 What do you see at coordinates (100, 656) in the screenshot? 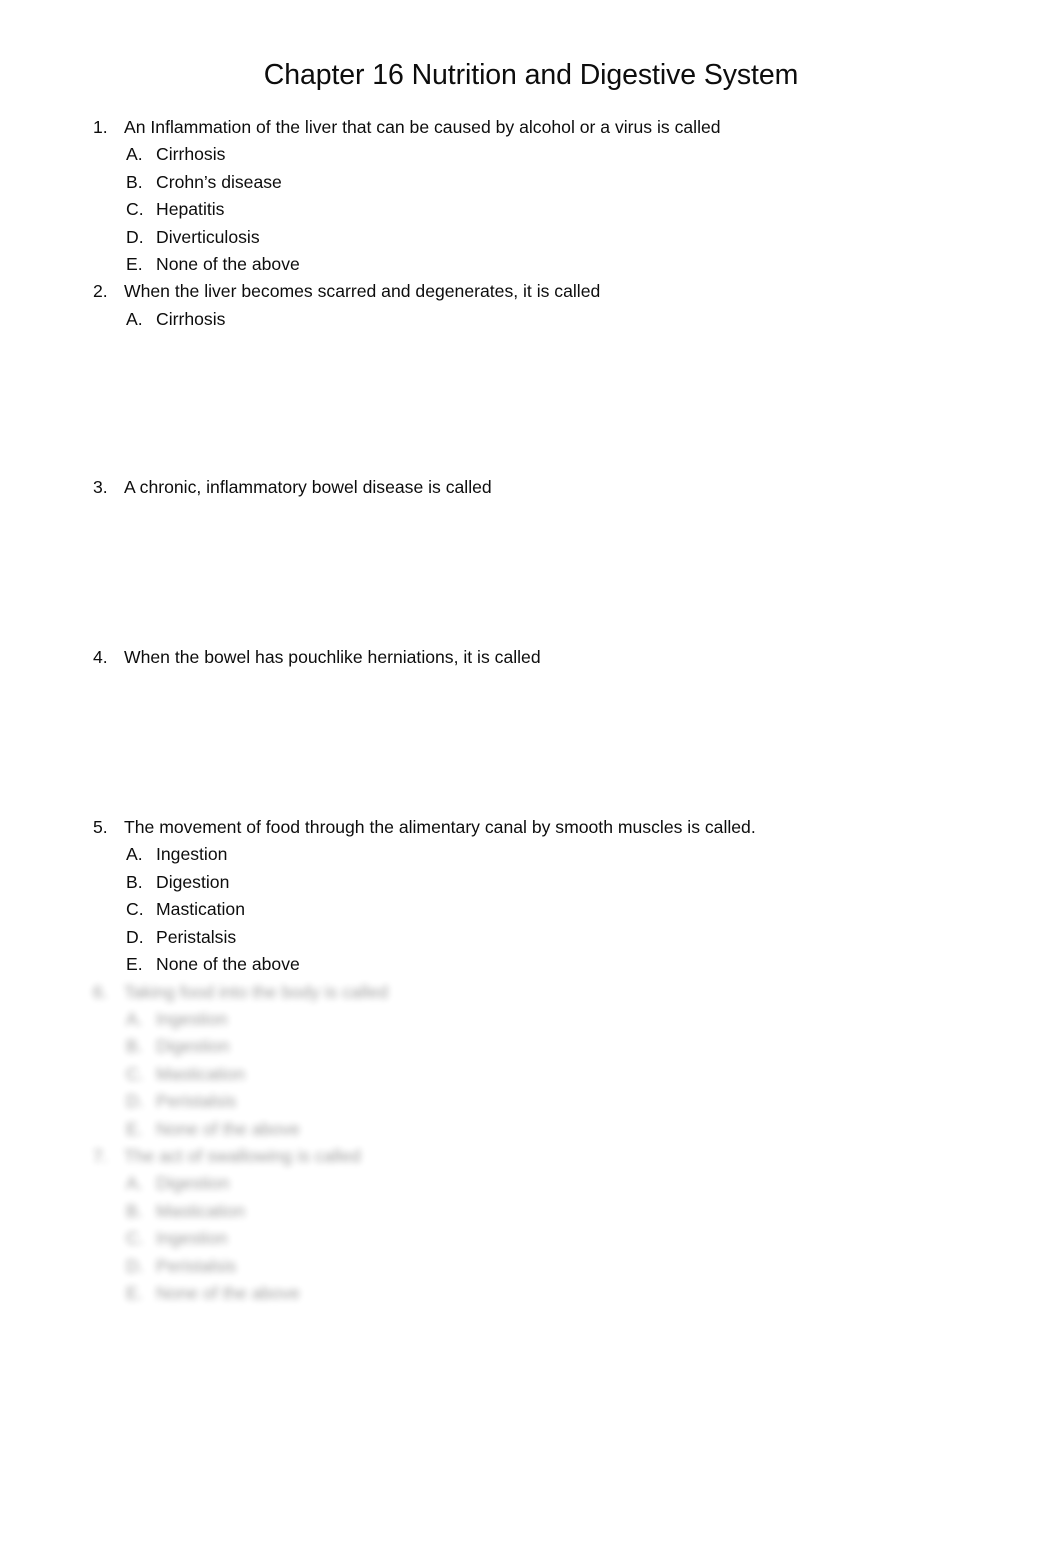
I see `question-number: 4.` at bounding box center [100, 656].